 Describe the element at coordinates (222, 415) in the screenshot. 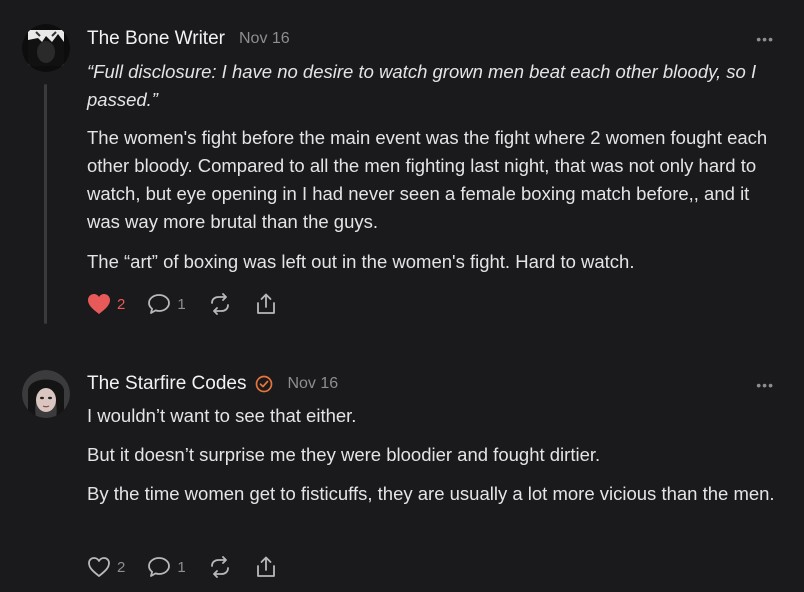

I see `comment-paragraph: I wouldn’t want to see that either.` at that location.